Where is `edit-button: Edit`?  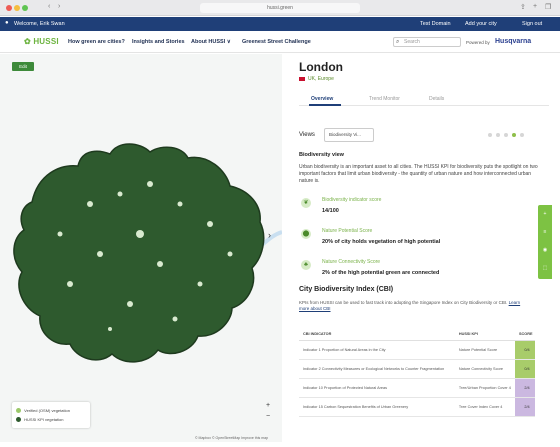
edit-button: Edit is located at coordinates (23, 66).